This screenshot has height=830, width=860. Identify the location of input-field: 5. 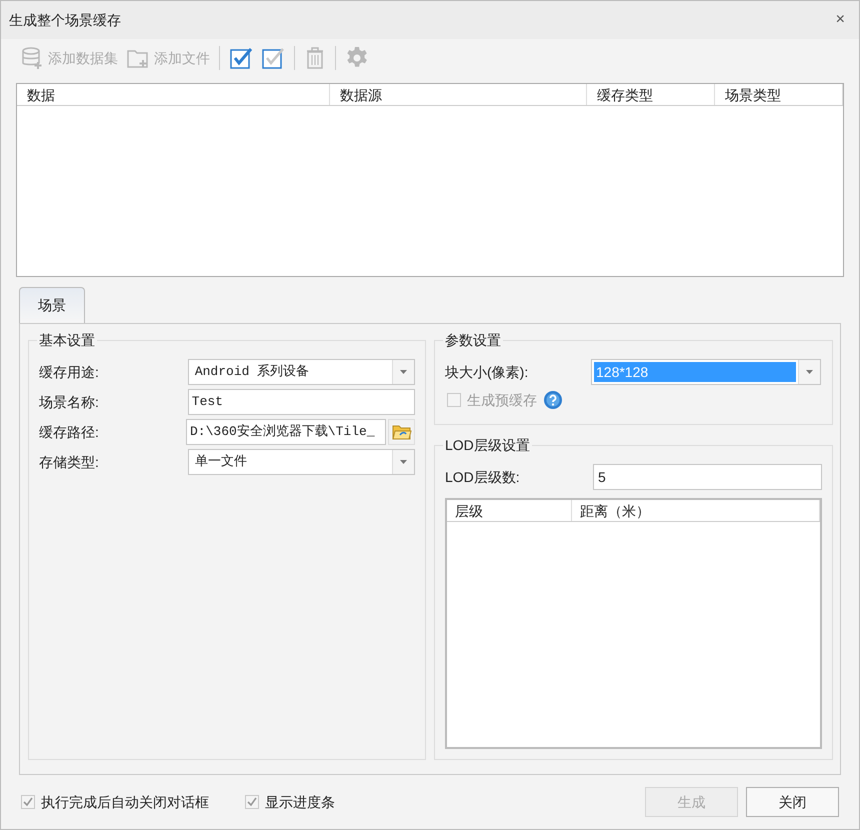
(707, 477).